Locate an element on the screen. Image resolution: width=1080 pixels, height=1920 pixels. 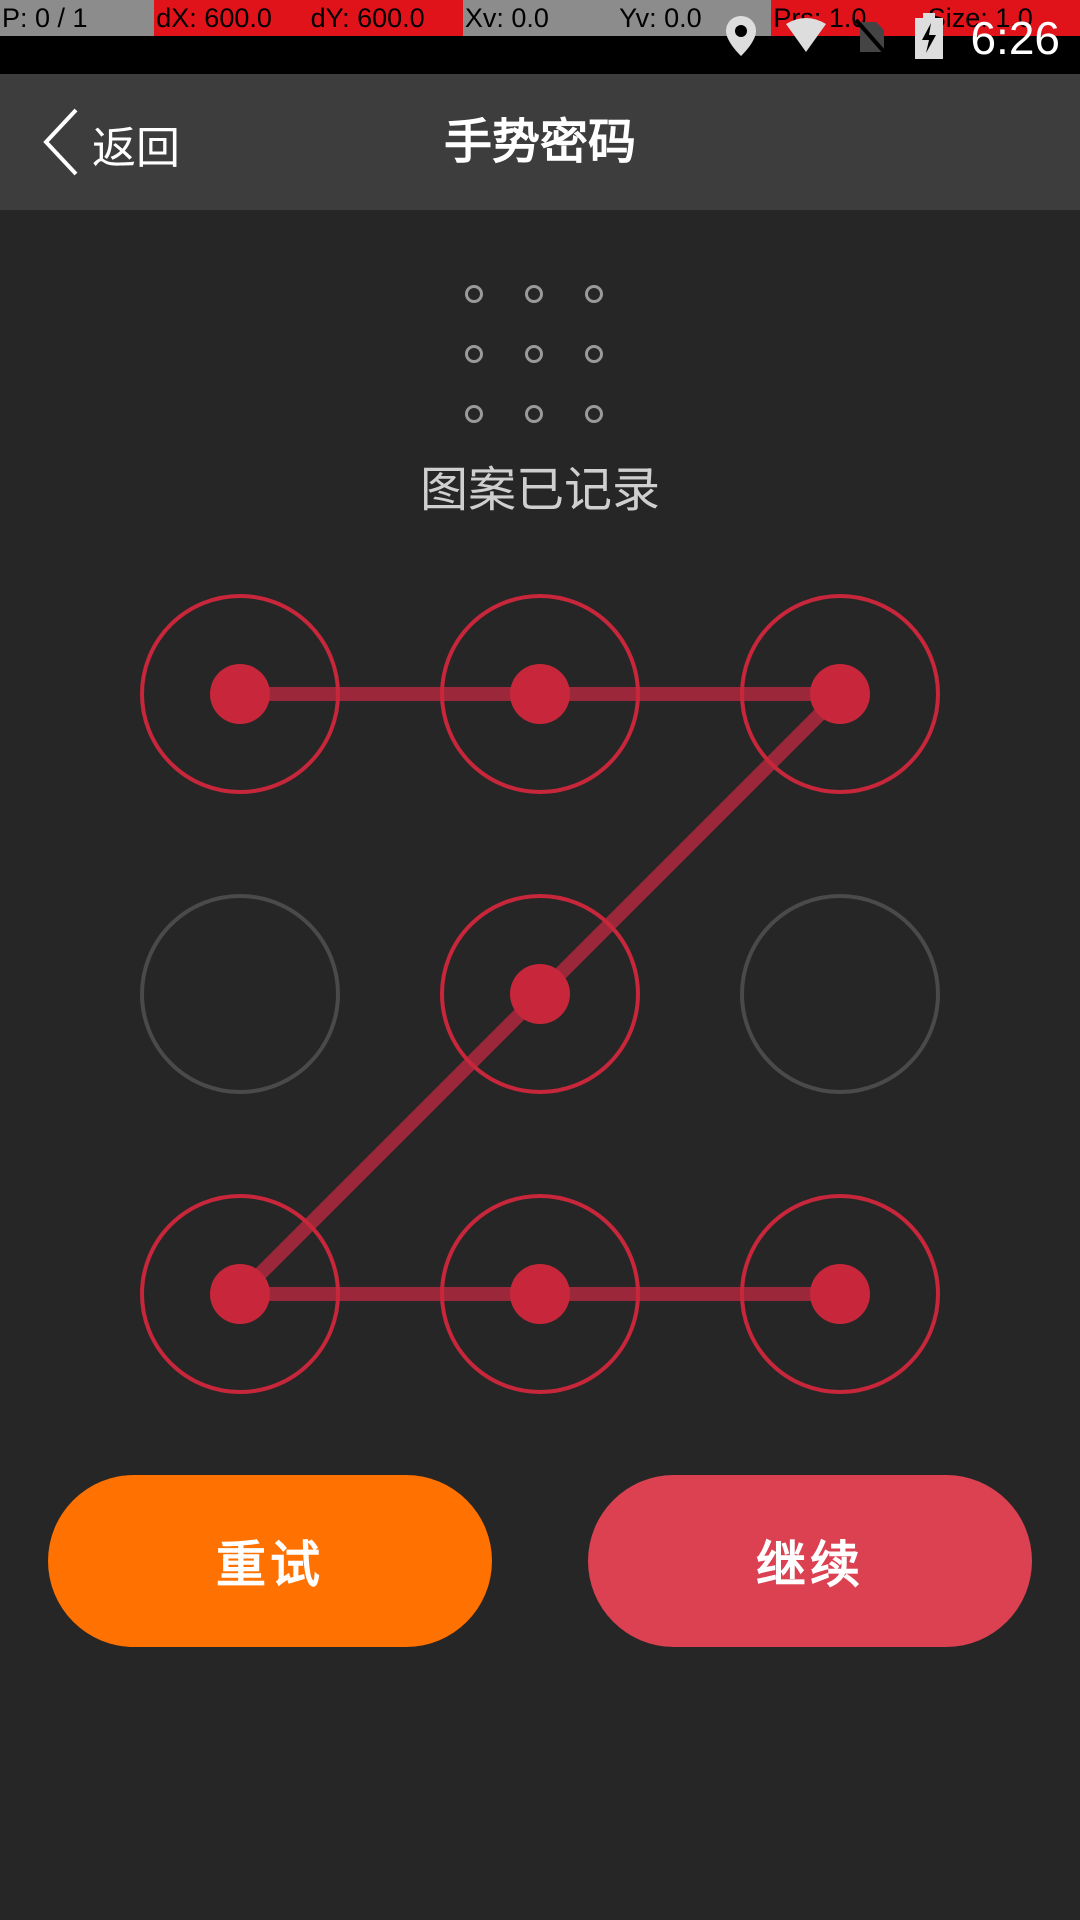
no-sim-icon is located at coordinates (871, 38).